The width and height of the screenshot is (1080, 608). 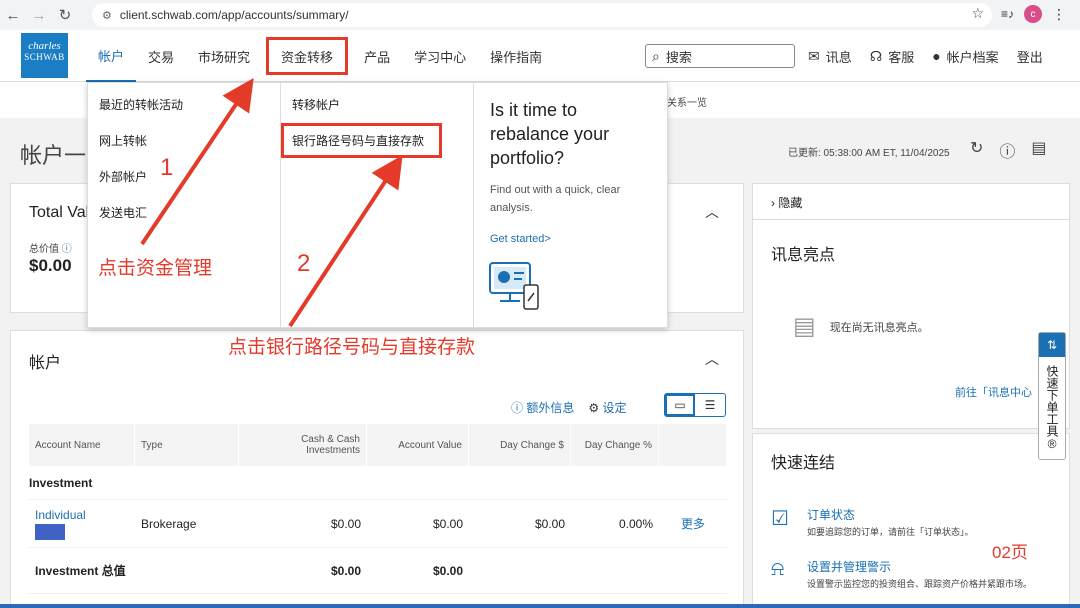 What do you see at coordinates (82, 445) in the screenshot?
I see `col-account-name: Account Name` at bounding box center [82, 445].